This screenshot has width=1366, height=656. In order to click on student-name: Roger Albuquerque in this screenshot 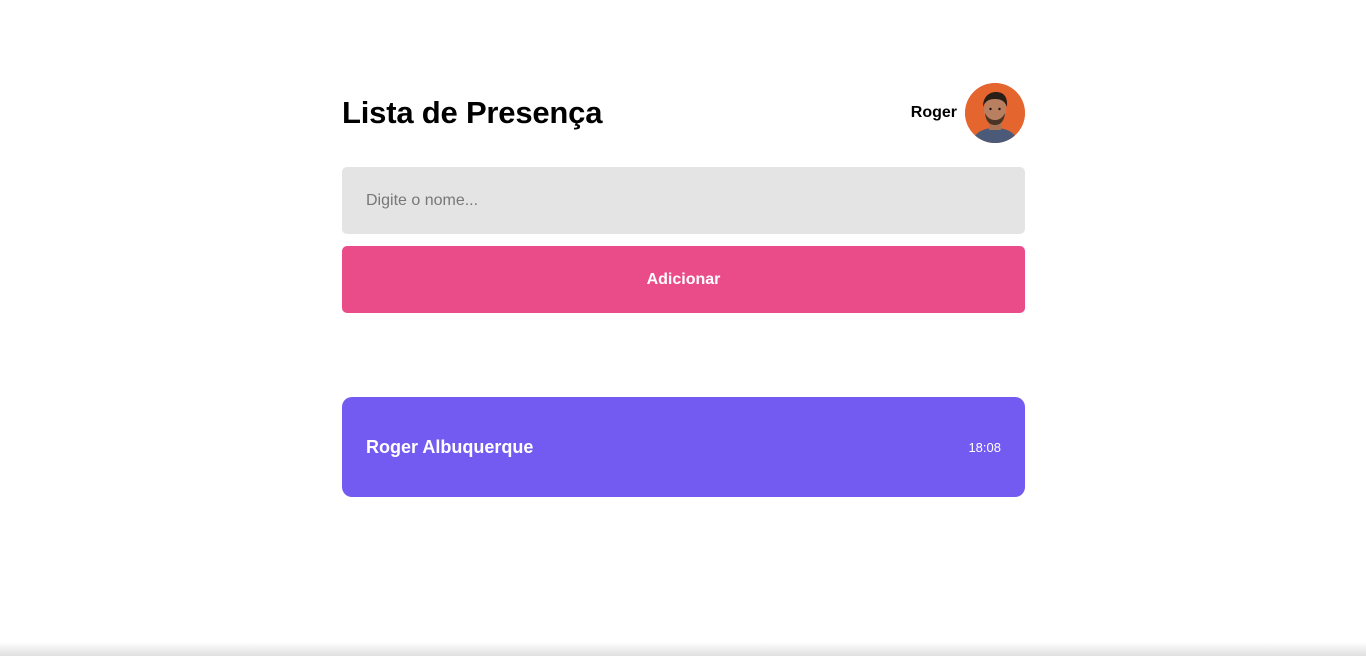, I will do `click(450, 446)`.